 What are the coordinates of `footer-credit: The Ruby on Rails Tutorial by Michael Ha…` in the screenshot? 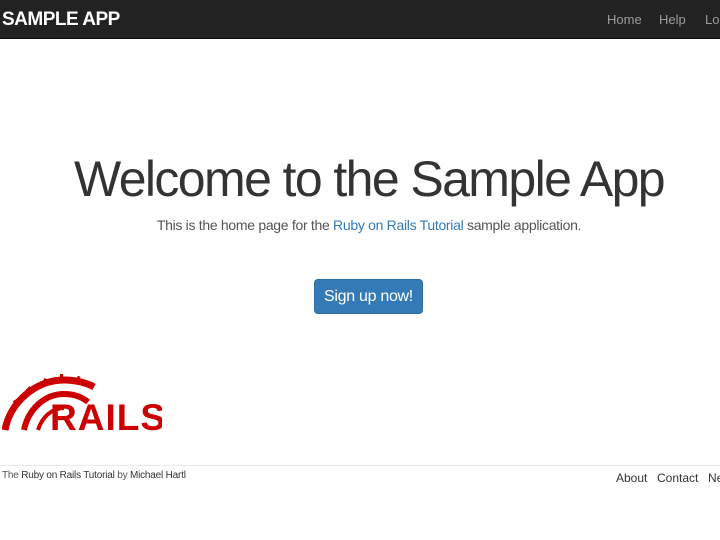 It's located at (94, 475).